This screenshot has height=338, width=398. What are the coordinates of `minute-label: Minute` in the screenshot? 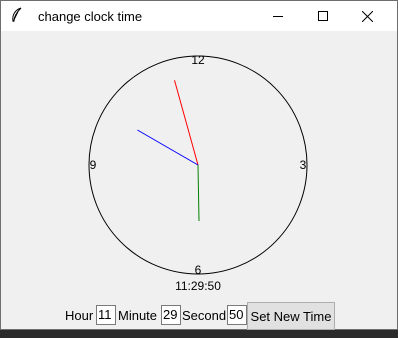 It's located at (138, 315).